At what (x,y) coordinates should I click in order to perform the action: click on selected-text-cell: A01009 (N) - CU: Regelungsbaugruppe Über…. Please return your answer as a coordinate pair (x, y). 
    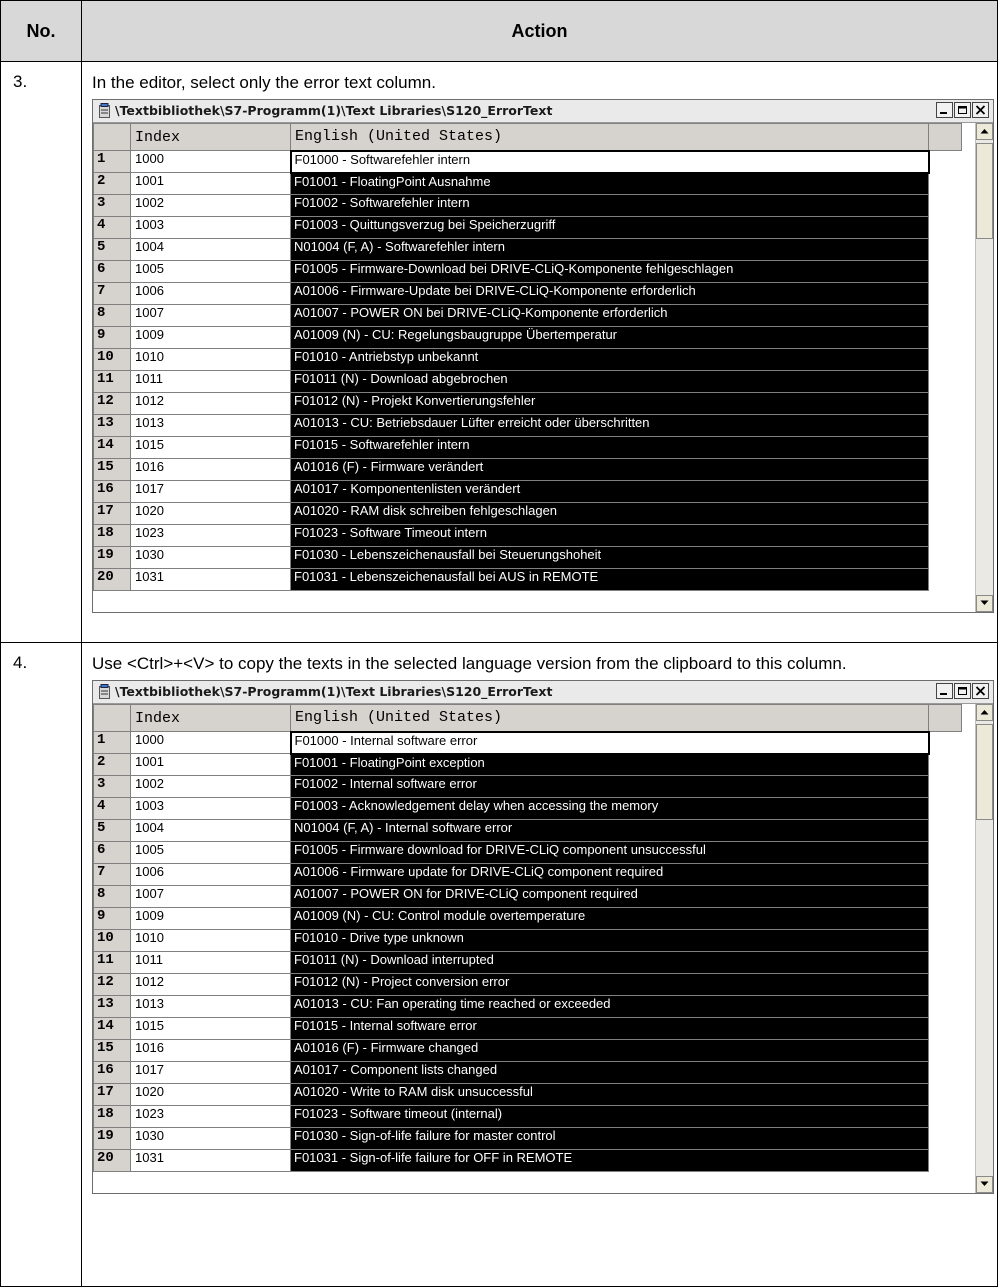
    Looking at the image, I should click on (609, 337).